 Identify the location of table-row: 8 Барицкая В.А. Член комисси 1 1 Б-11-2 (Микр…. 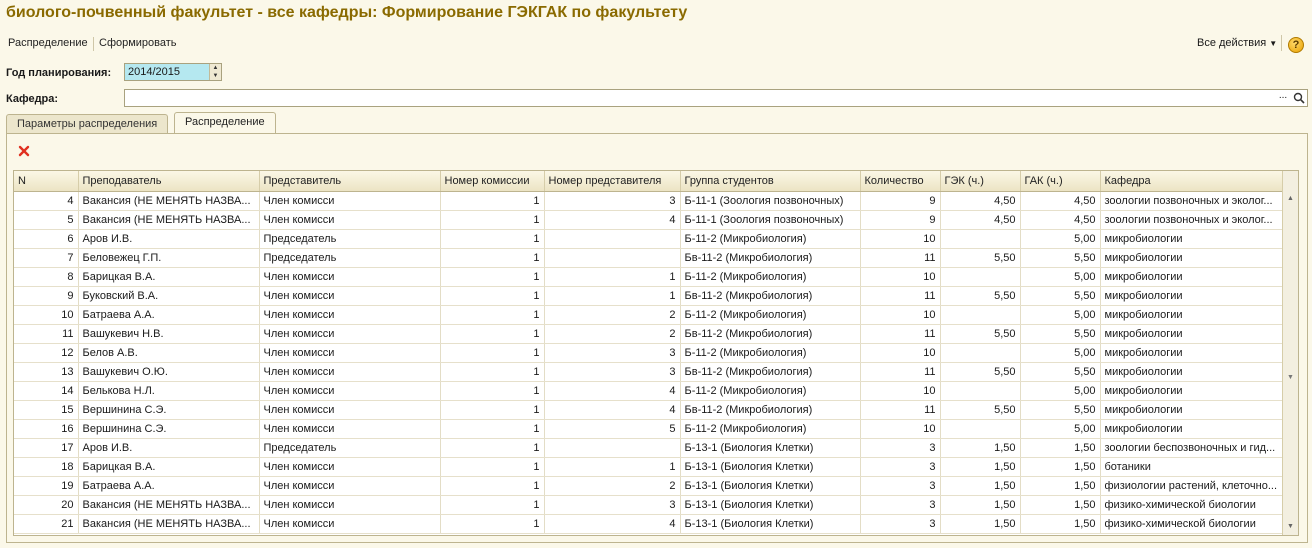
(649, 277).